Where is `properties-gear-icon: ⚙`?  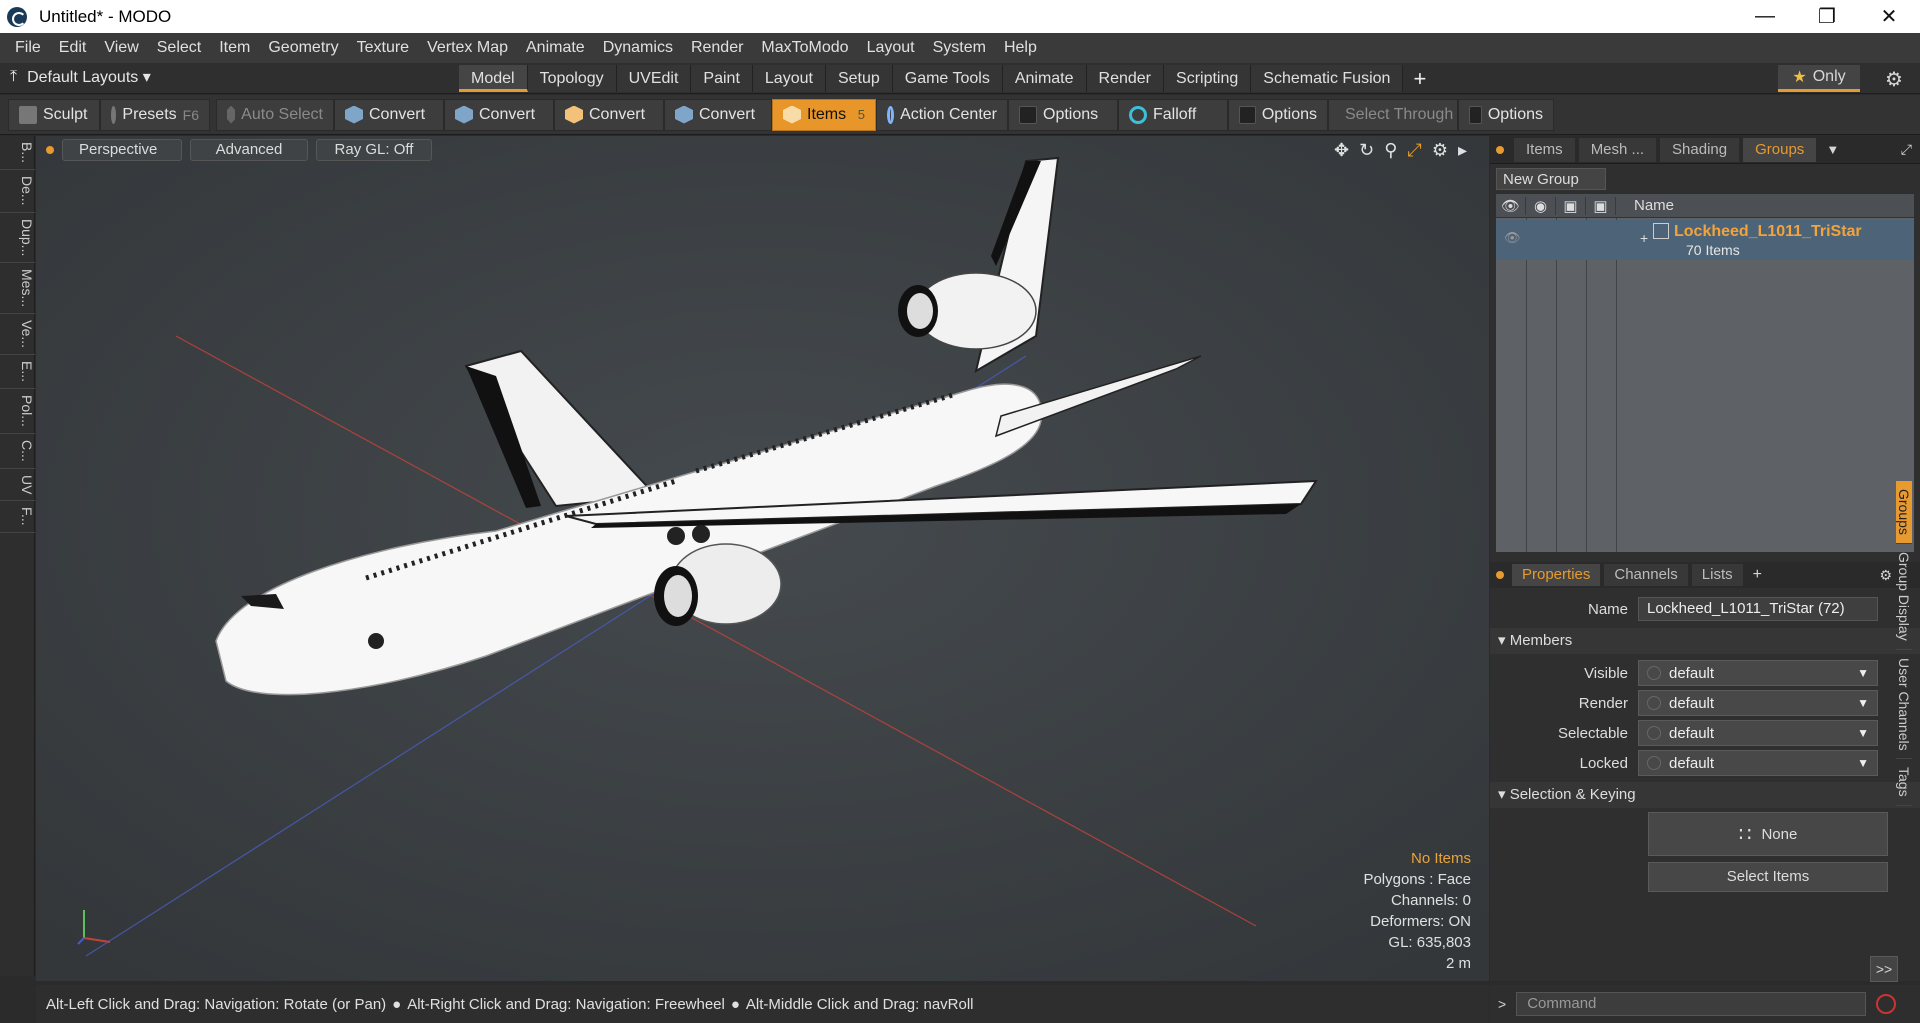 properties-gear-icon: ⚙ is located at coordinates (1885, 575).